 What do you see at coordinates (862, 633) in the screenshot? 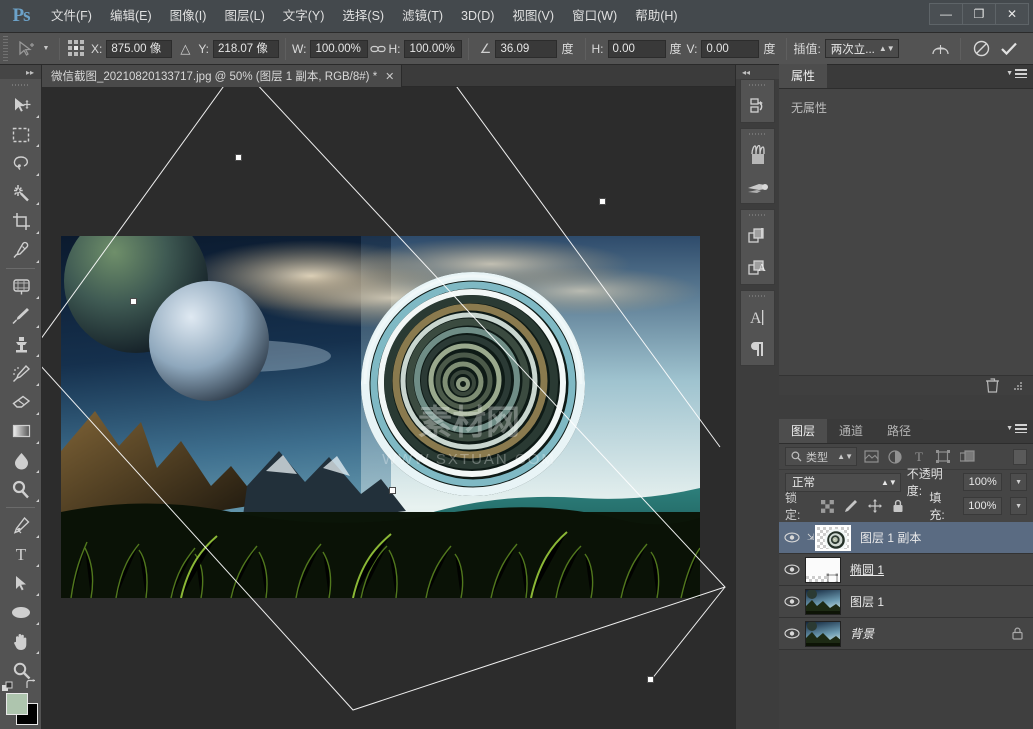
I see `layer-name: 背景` at bounding box center [862, 633].